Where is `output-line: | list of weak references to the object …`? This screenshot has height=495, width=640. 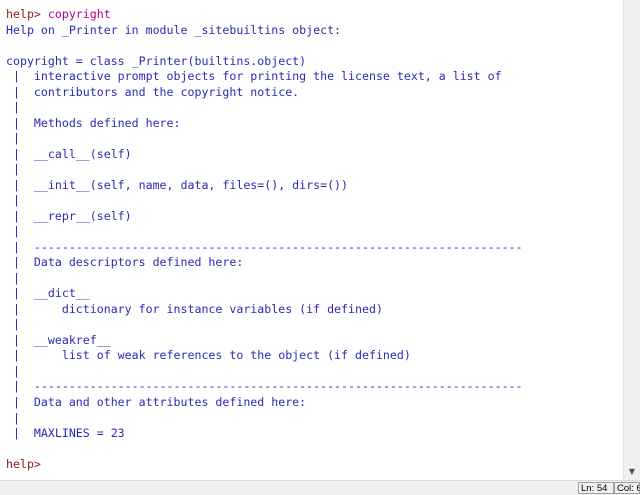 output-line: | list of weak references to the object … is located at coordinates (208, 355).